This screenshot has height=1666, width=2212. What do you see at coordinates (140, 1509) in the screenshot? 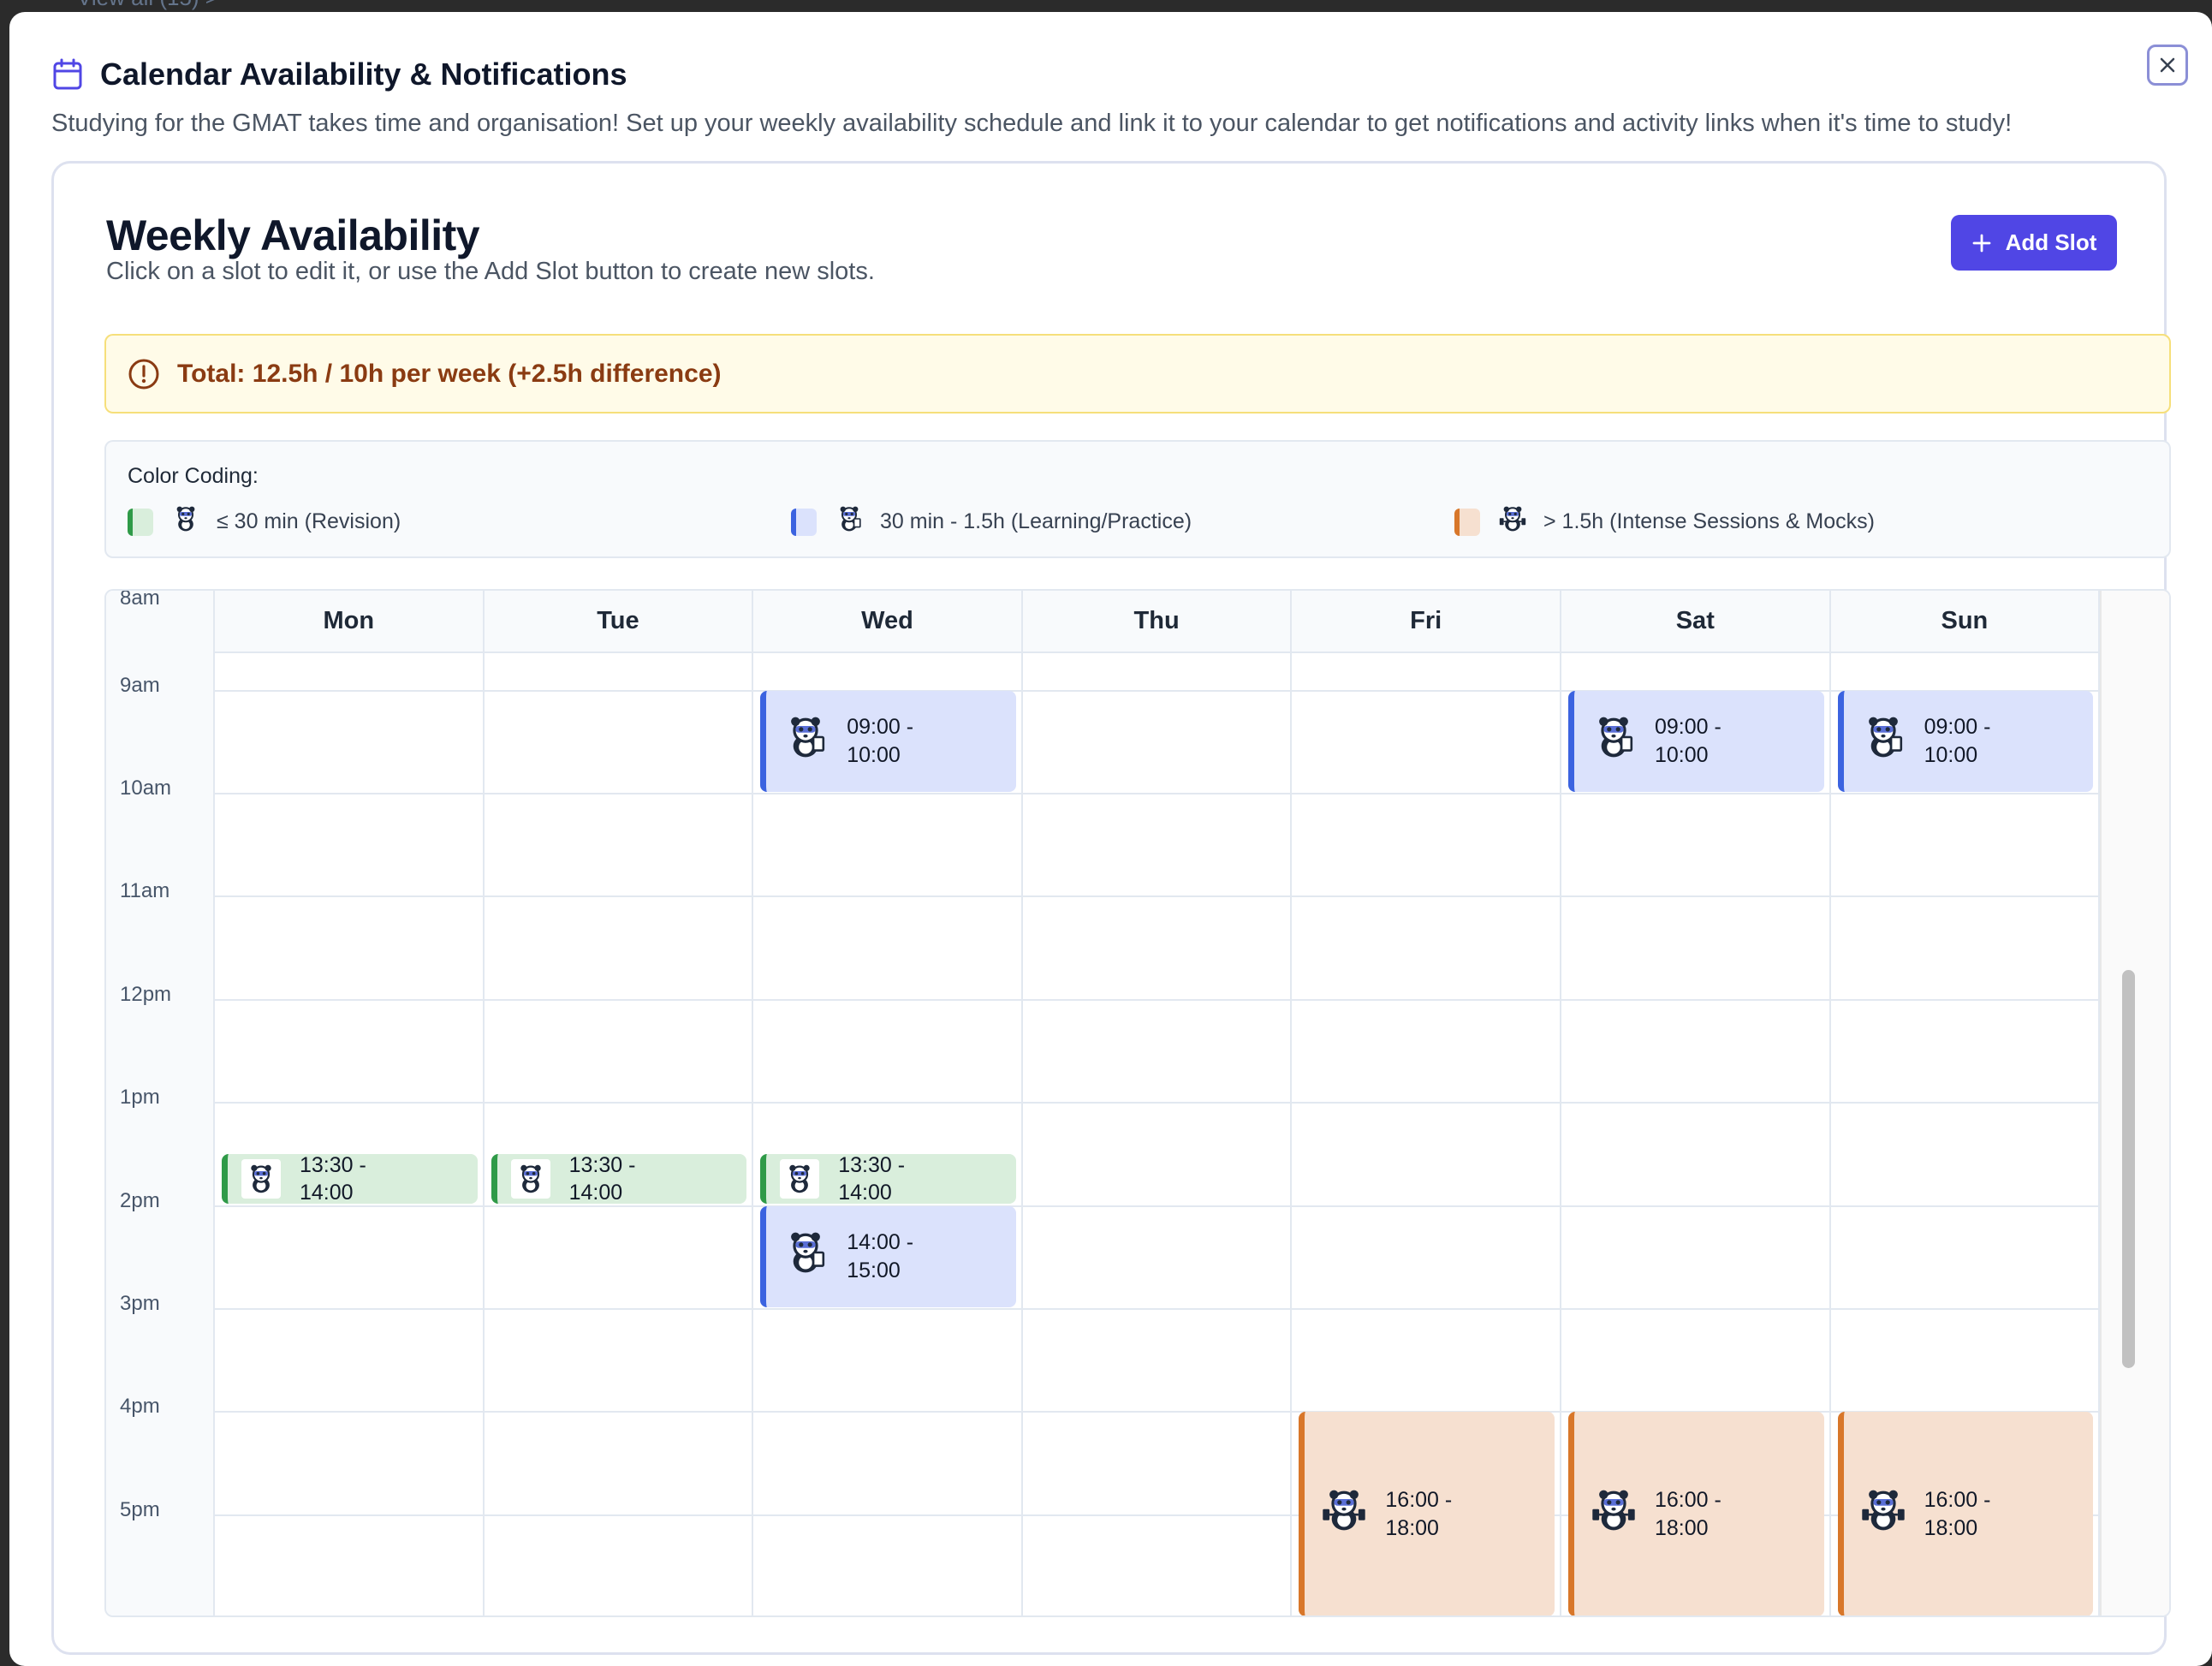
I see `time-label-5pm: 5pm` at bounding box center [140, 1509].